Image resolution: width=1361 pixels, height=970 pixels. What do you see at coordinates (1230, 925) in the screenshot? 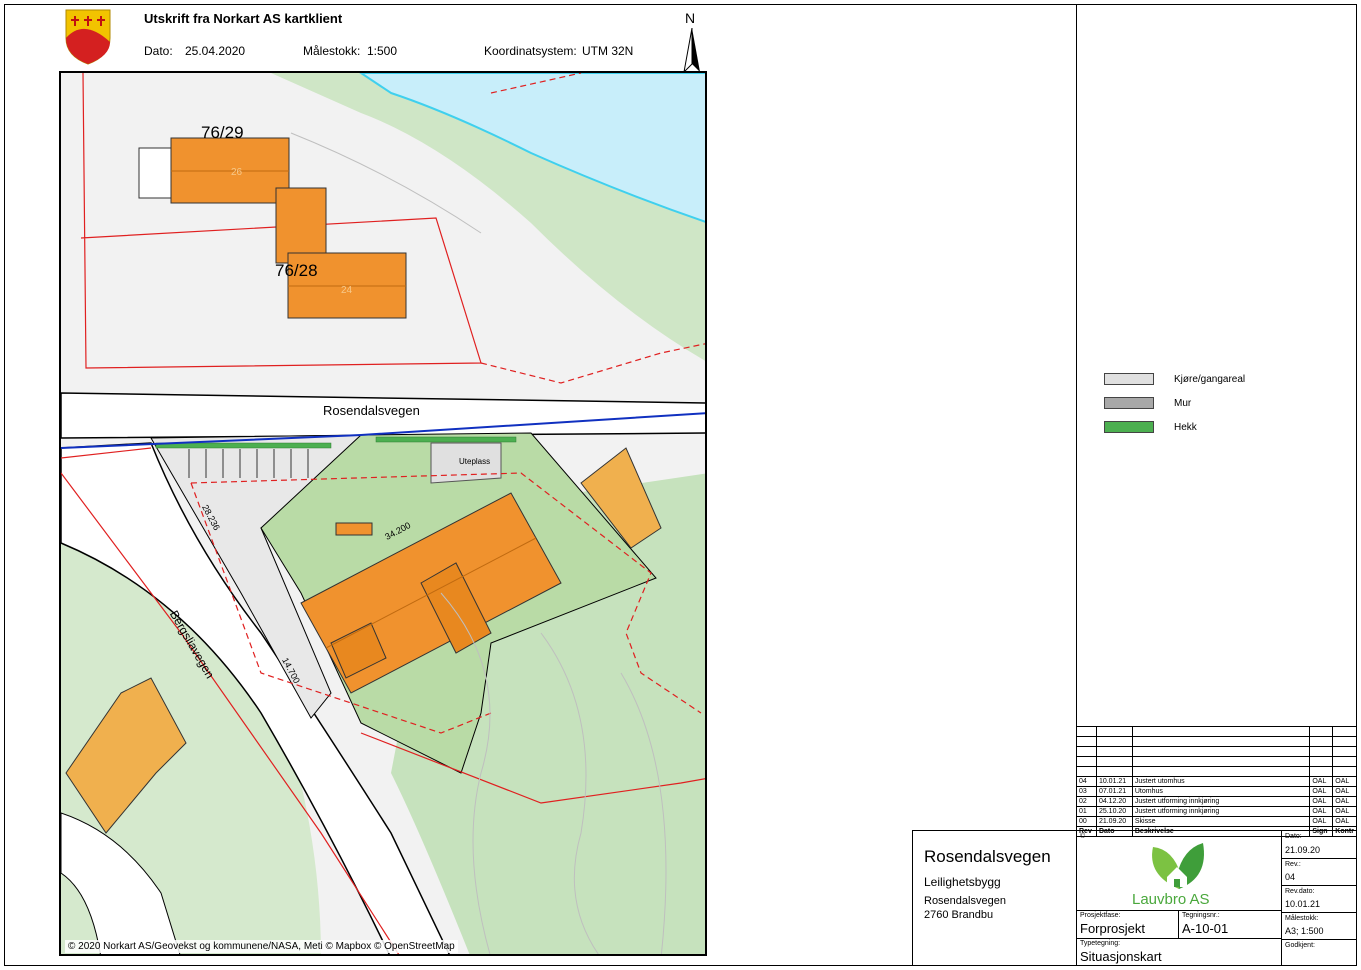
I see `drawing-number-cell: Tegningsnr.: A-10-01` at bounding box center [1230, 925].